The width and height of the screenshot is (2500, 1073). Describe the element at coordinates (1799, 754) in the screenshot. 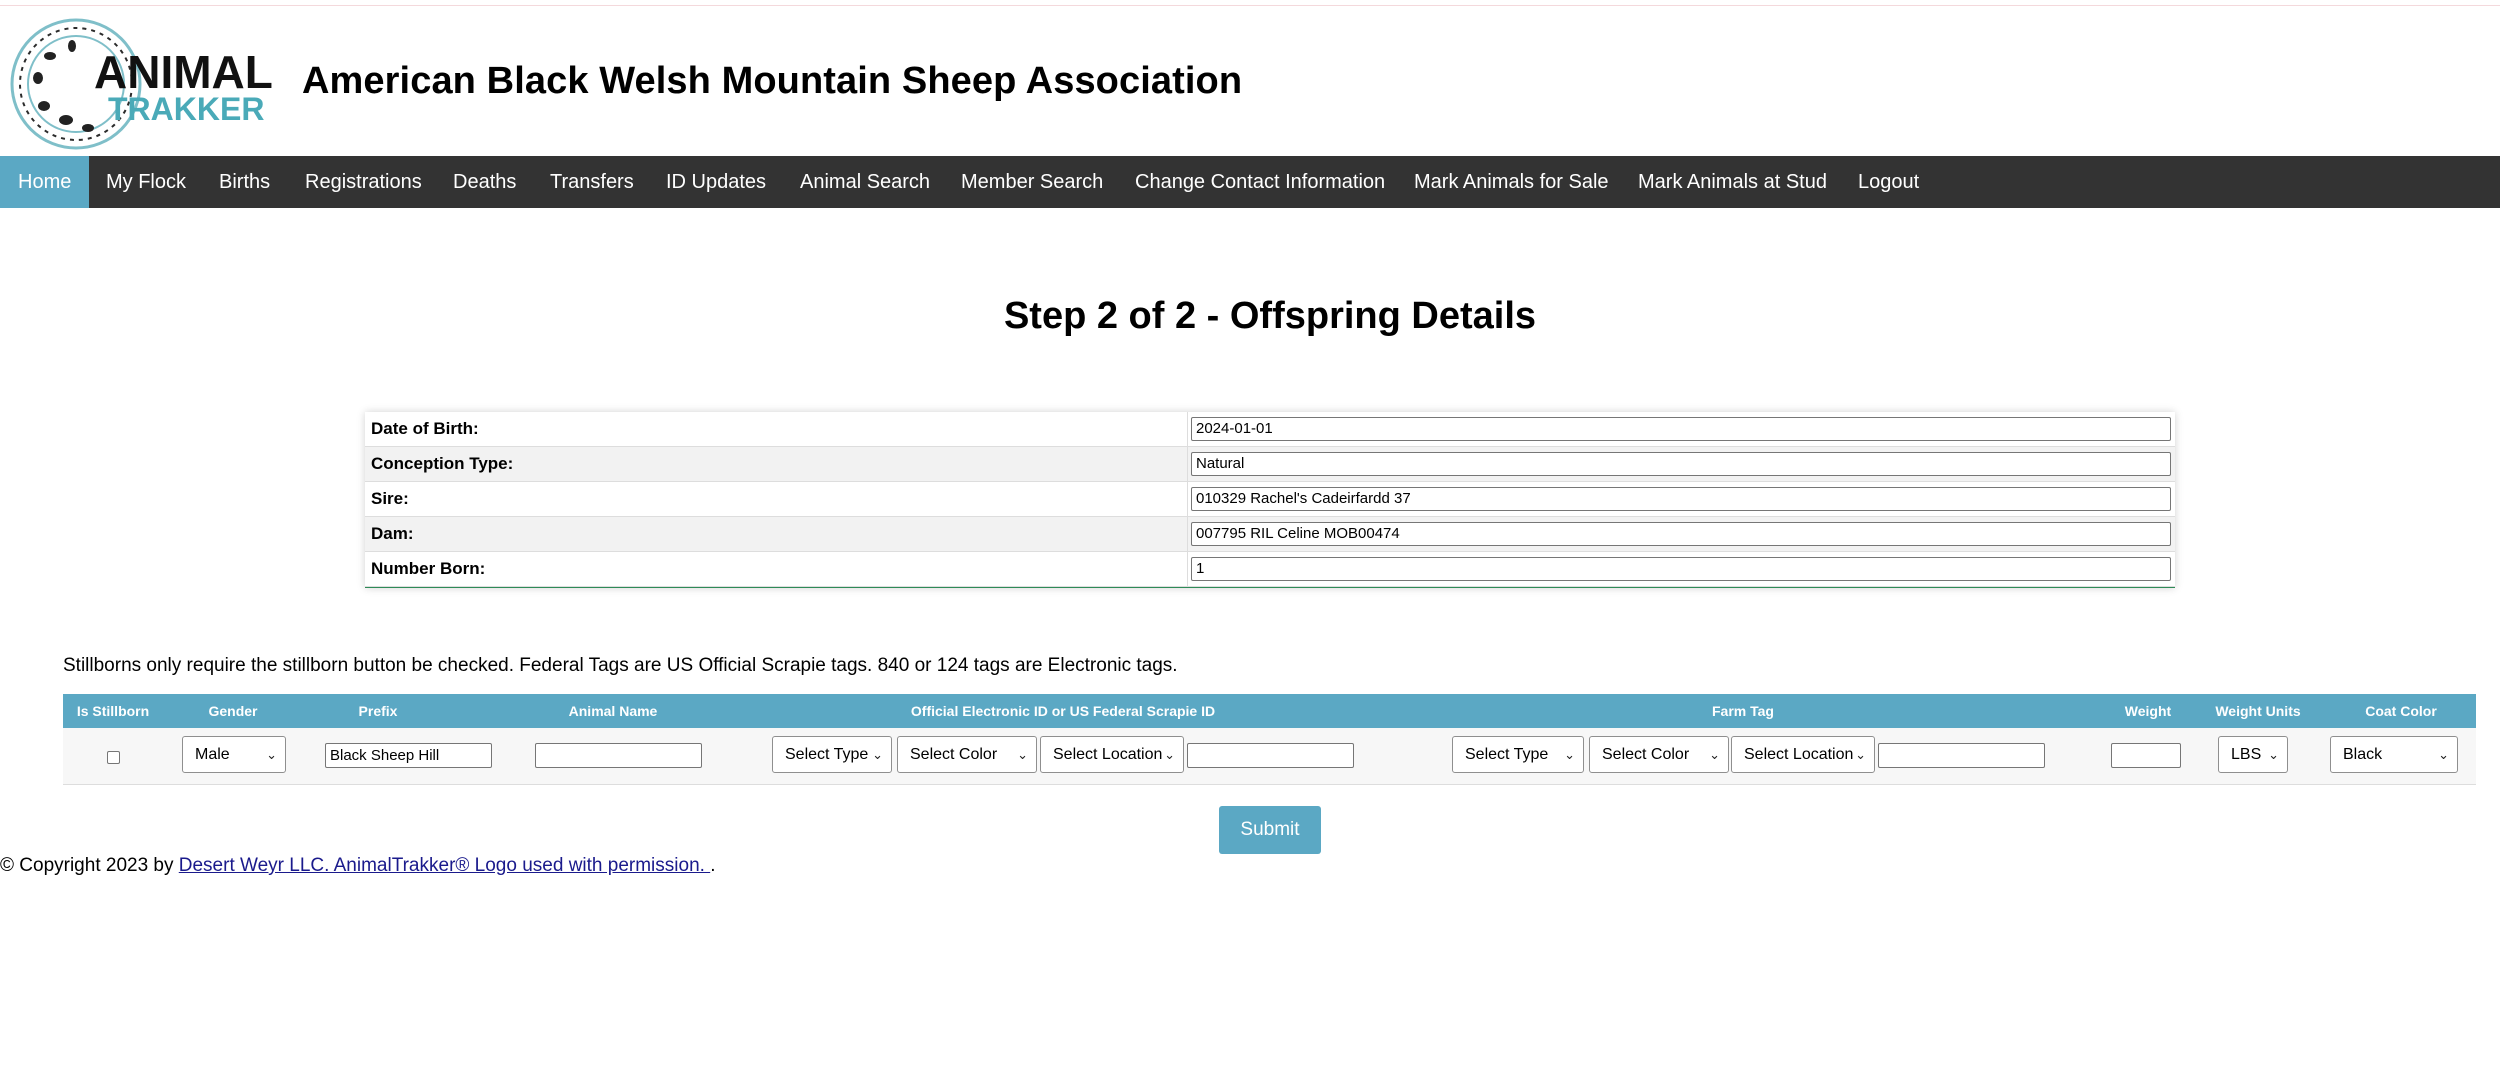

I see `farm-tag-location-value: Select Location` at that location.